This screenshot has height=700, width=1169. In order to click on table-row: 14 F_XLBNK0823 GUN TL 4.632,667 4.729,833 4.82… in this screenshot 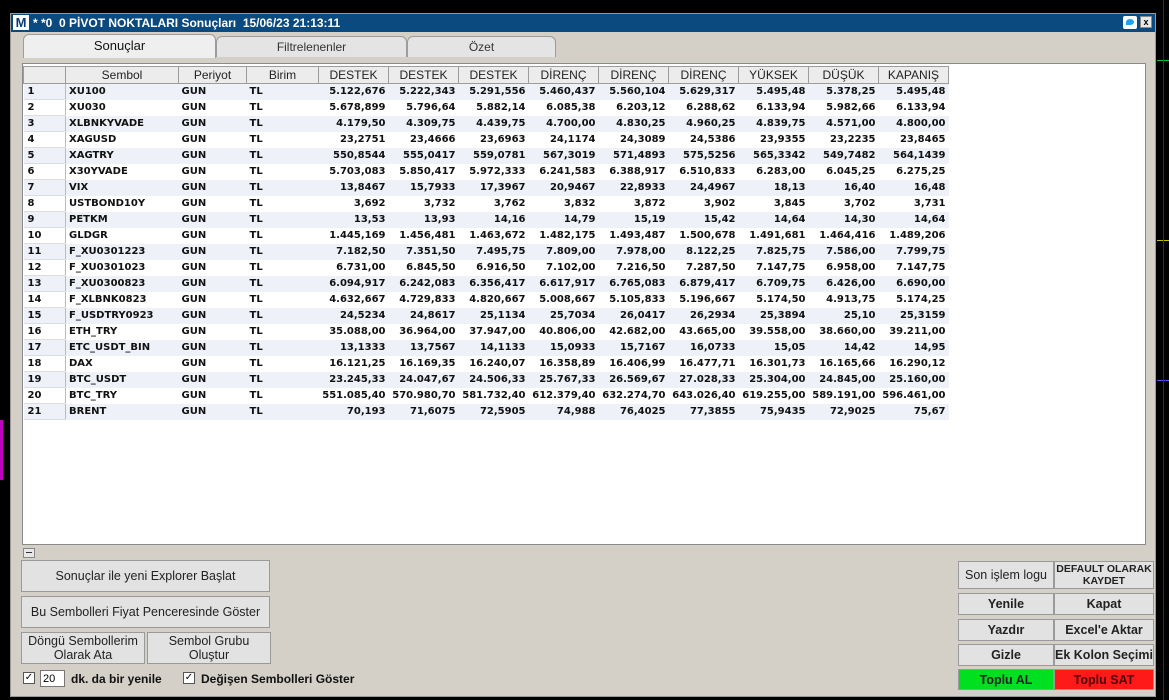, I will do `click(486, 299)`.